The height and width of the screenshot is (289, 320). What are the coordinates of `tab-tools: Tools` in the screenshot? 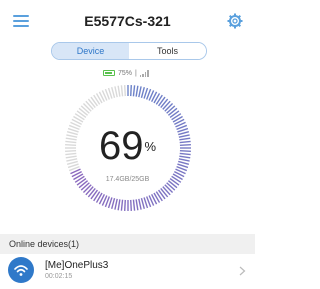 It's located at (167, 51).